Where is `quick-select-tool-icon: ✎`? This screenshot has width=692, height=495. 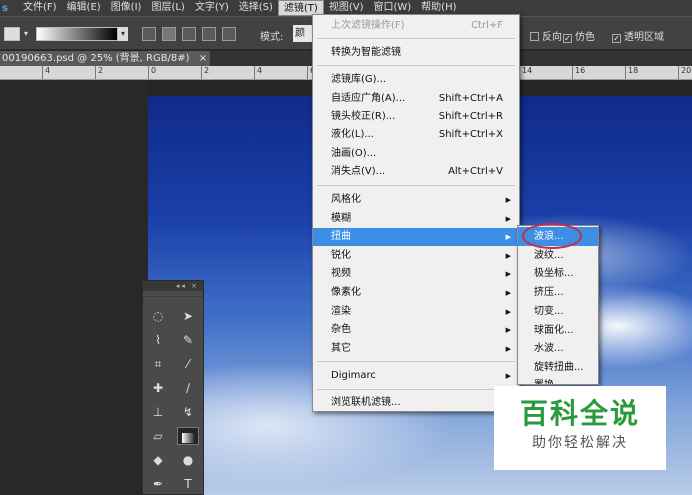 quick-select-tool-icon: ✎ is located at coordinates (188, 340).